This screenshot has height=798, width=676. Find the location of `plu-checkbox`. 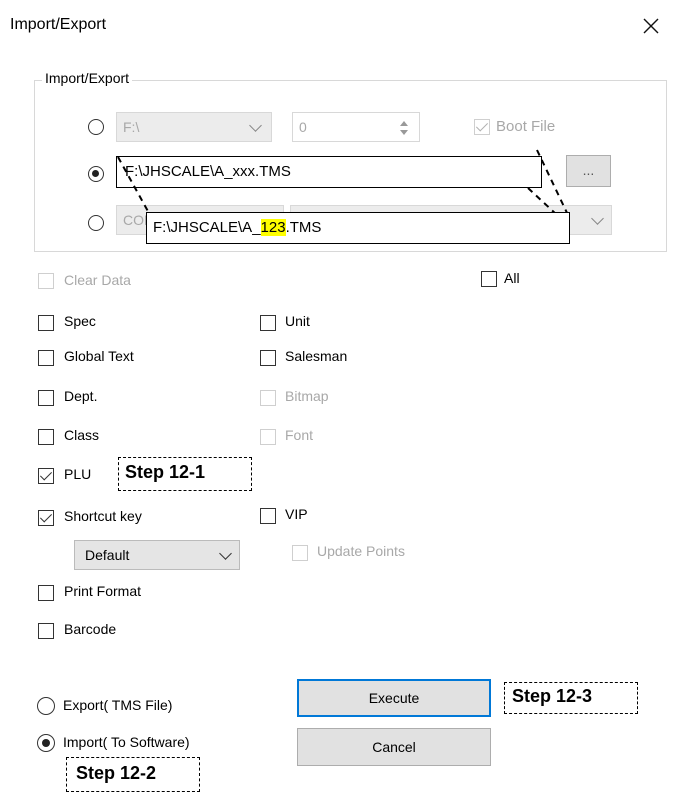

plu-checkbox is located at coordinates (46, 476).